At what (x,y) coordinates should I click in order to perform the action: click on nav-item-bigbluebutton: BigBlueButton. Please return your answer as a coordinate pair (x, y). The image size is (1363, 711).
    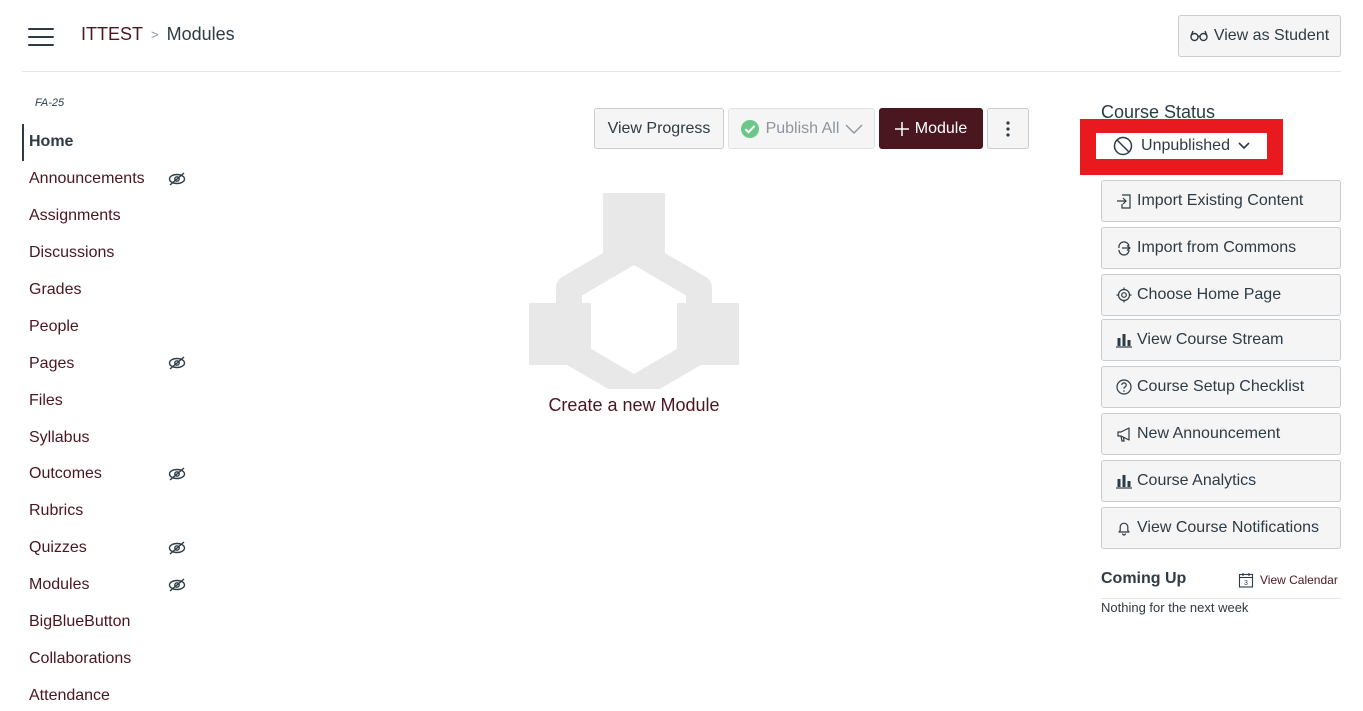
    Looking at the image, I should click on (112, 622).